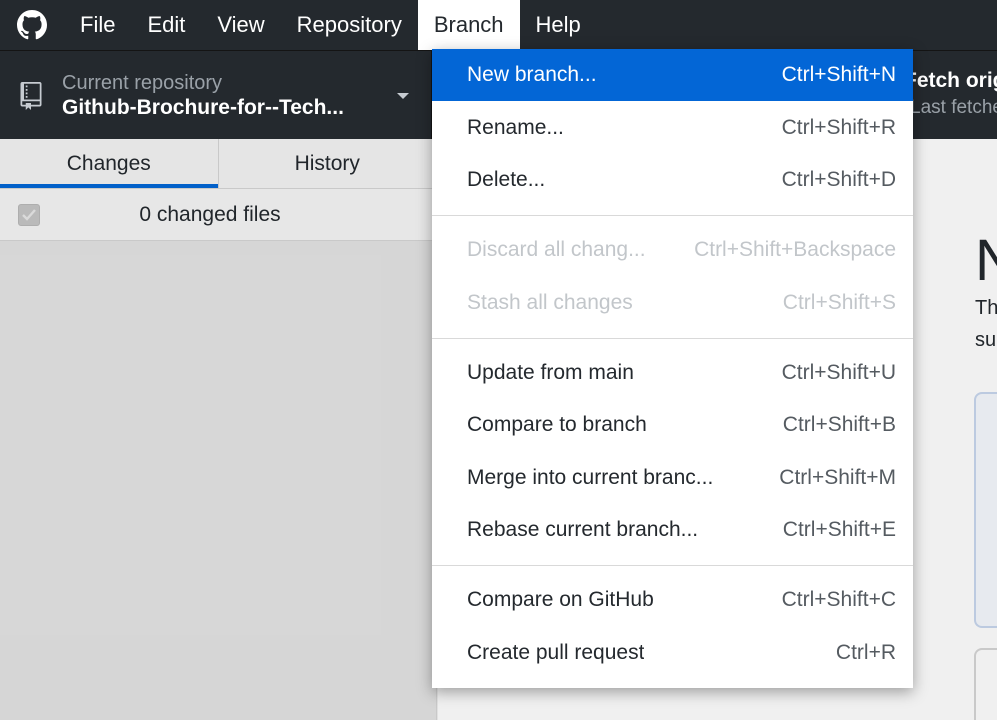 The width and height of the screenshot is (997, 720). Describe the element at coordinates (839, 424) in the screenshot. I see `menu-item-shortcut: Ctrl+Shift+B` at that location.